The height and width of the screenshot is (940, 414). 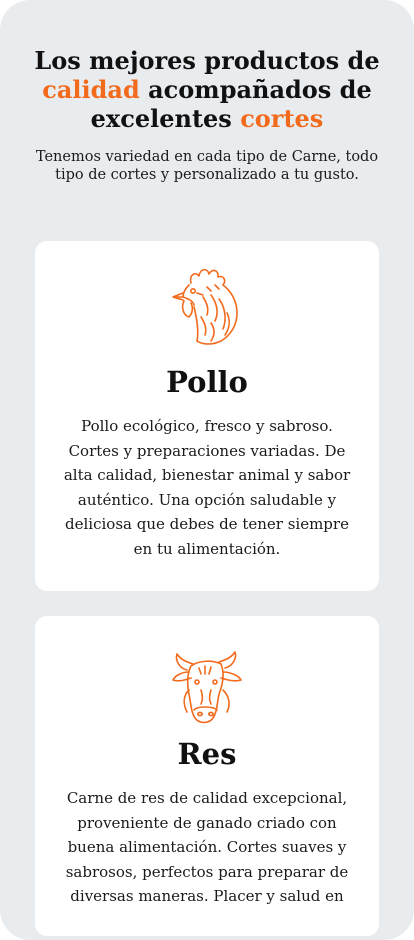 I want to click on chicken-icon, so click(x=207, y=305).